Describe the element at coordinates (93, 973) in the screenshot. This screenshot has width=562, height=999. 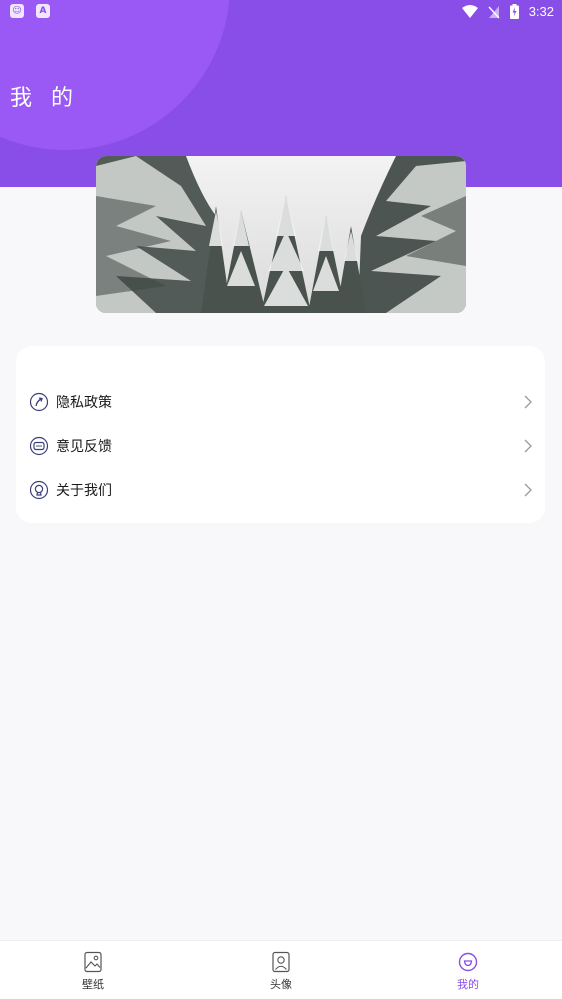
I see `nav-item-wallpaper: 壁纸` at that location.